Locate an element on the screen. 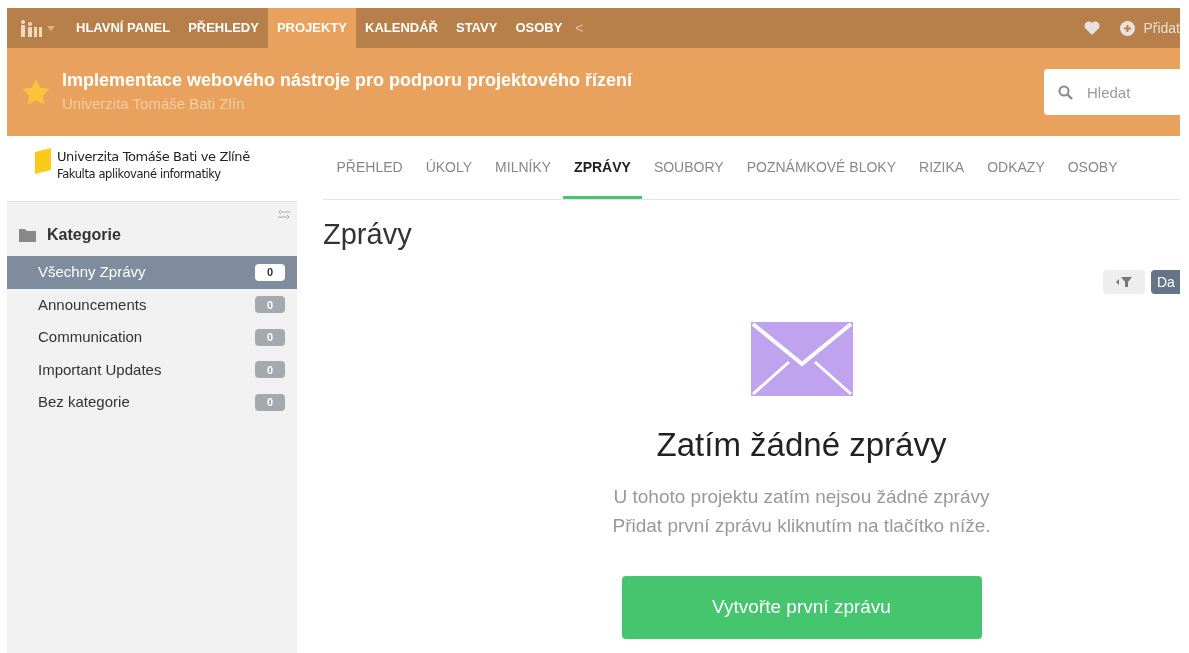 The width and height of the screenshot is (1189, 653). project-title: Implementace webového nástroje pro podporu projektového řízení is located at coordinates (347, 80).